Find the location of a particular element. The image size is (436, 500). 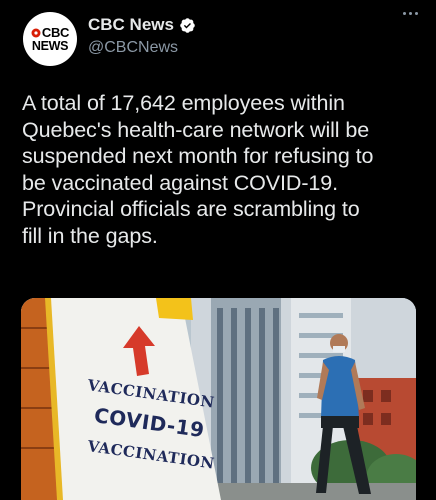

avatar: CBC NEWS is located at coordinates (50, 39).